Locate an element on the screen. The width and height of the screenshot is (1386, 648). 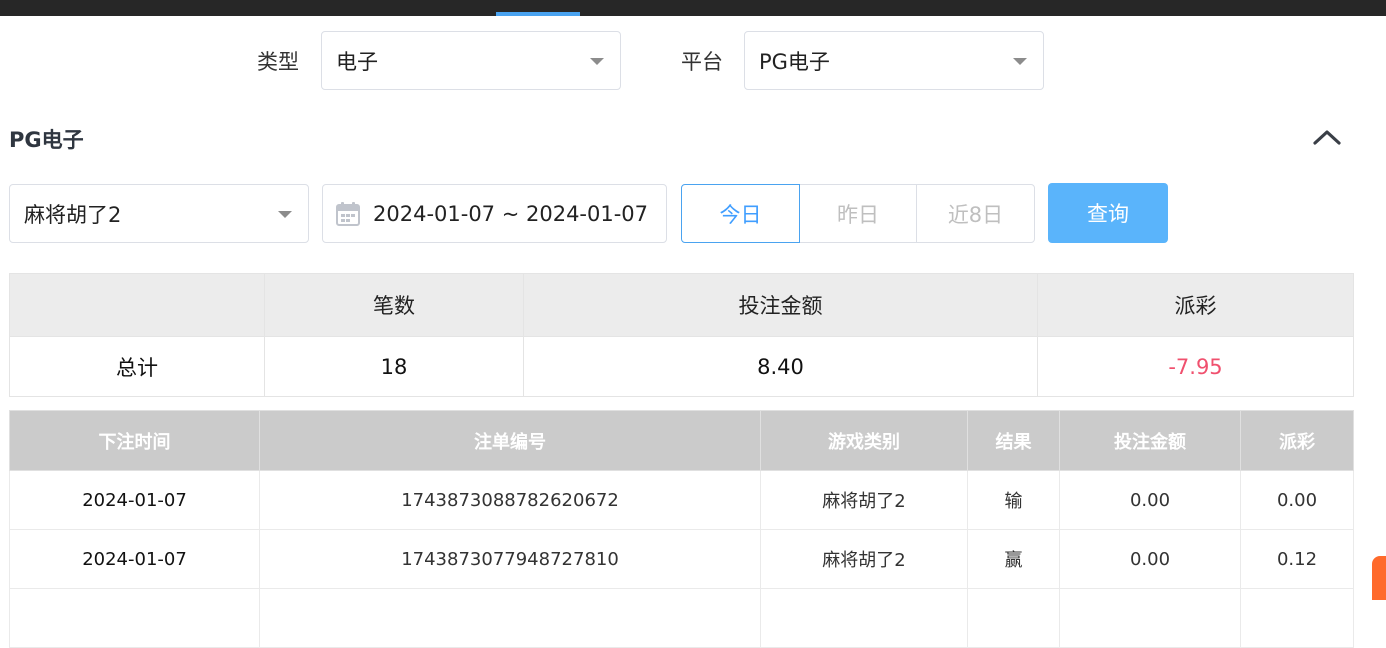
column-header-result: 结果 is located at coordinates (1013, 440).